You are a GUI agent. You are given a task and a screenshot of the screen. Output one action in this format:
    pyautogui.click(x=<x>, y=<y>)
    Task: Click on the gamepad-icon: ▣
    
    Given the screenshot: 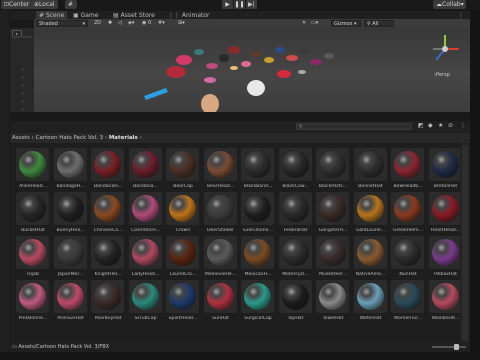 What is the action you would take?
    pyautogui.click(x=76, y=15)
    